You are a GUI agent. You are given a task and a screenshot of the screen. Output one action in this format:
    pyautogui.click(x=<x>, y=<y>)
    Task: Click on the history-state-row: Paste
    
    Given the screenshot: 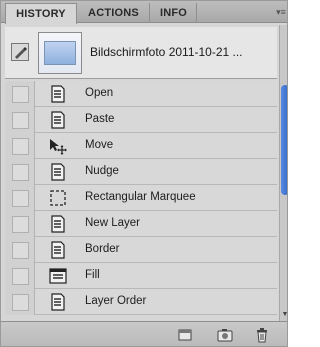 What is the action you would take?
    pyautogui.click(x=141, y=120)
    